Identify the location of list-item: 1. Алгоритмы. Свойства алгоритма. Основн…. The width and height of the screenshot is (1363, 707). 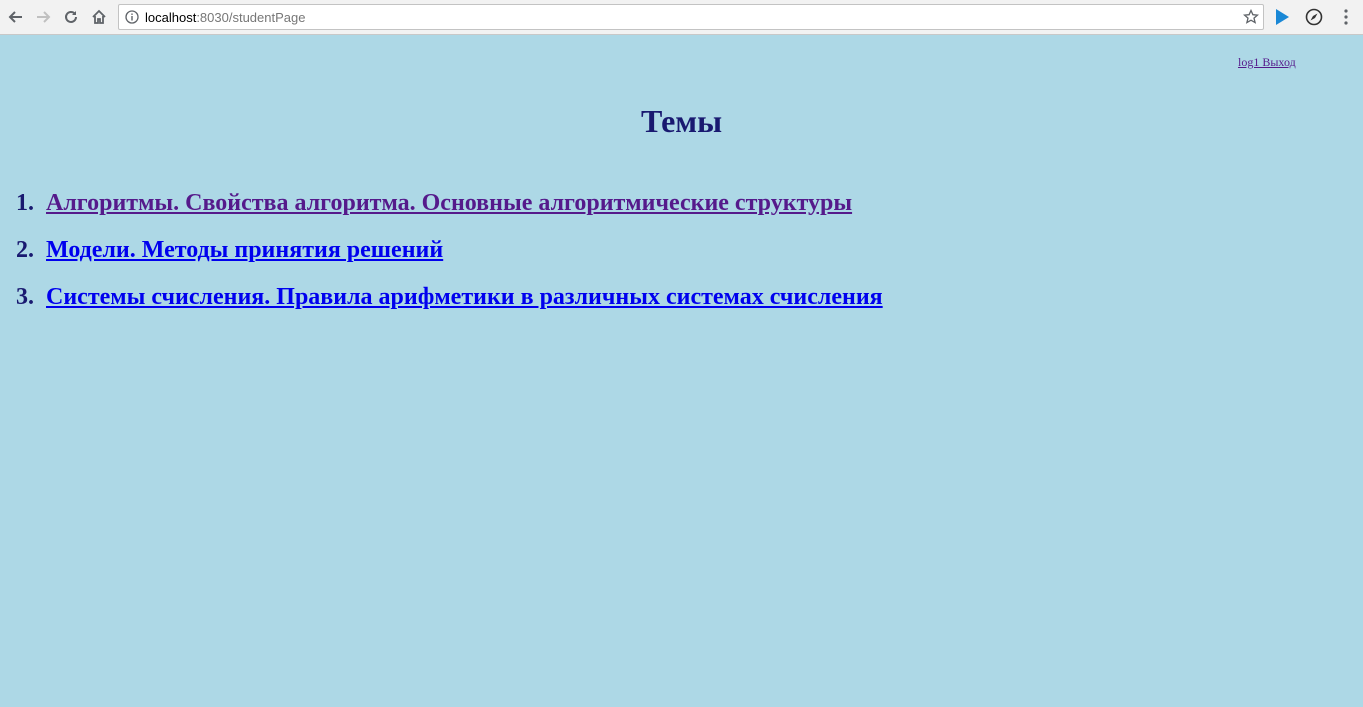
(449, 212).